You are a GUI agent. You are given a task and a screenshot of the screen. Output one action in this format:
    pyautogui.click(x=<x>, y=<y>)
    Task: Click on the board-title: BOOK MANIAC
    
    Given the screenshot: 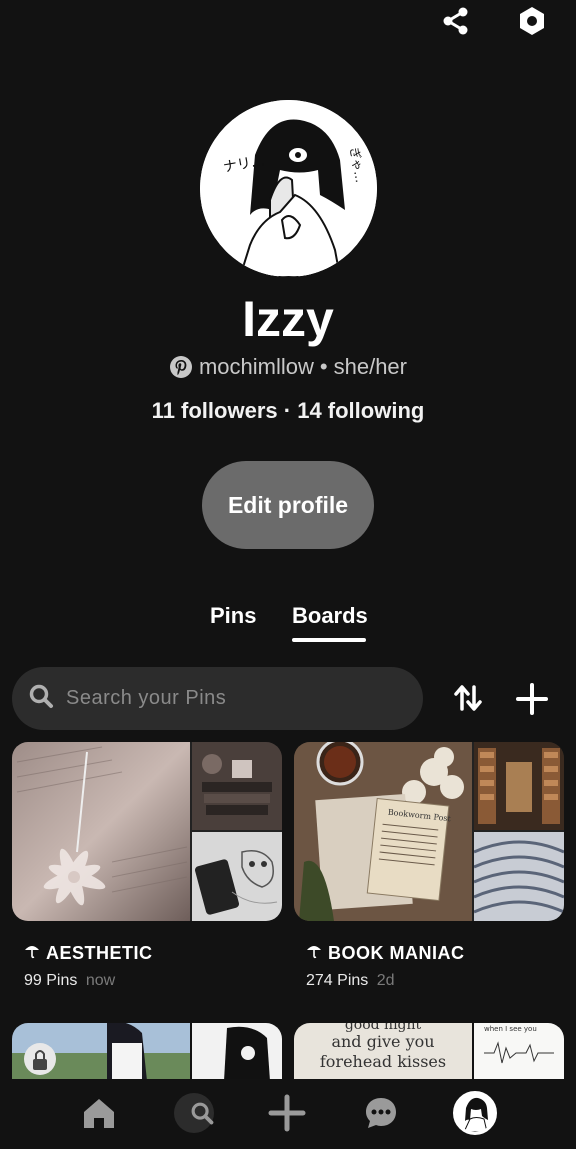 What is the action you would take?
    pyautogui.click(x=435, y=953)
    